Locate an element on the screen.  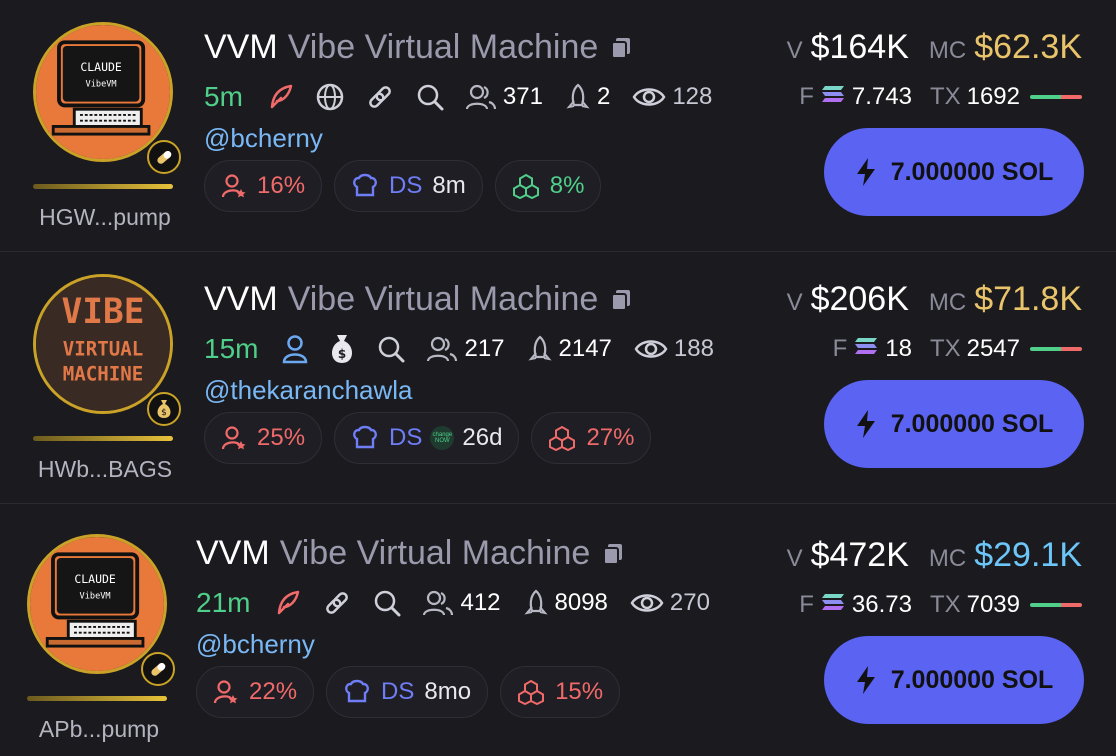
holders-count: 217 is located at coordinates (484, 348).